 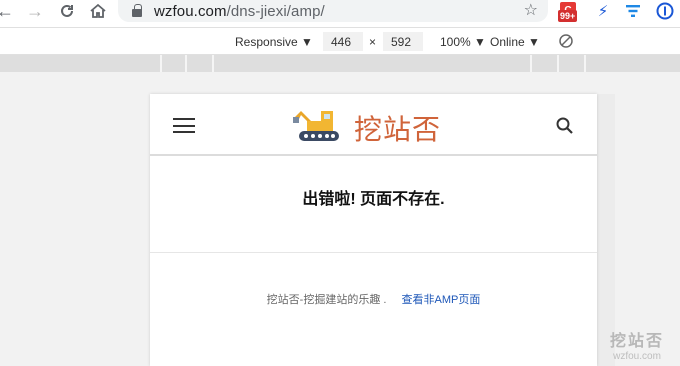 I want to click on home-icon, so click(x=98, y=11).